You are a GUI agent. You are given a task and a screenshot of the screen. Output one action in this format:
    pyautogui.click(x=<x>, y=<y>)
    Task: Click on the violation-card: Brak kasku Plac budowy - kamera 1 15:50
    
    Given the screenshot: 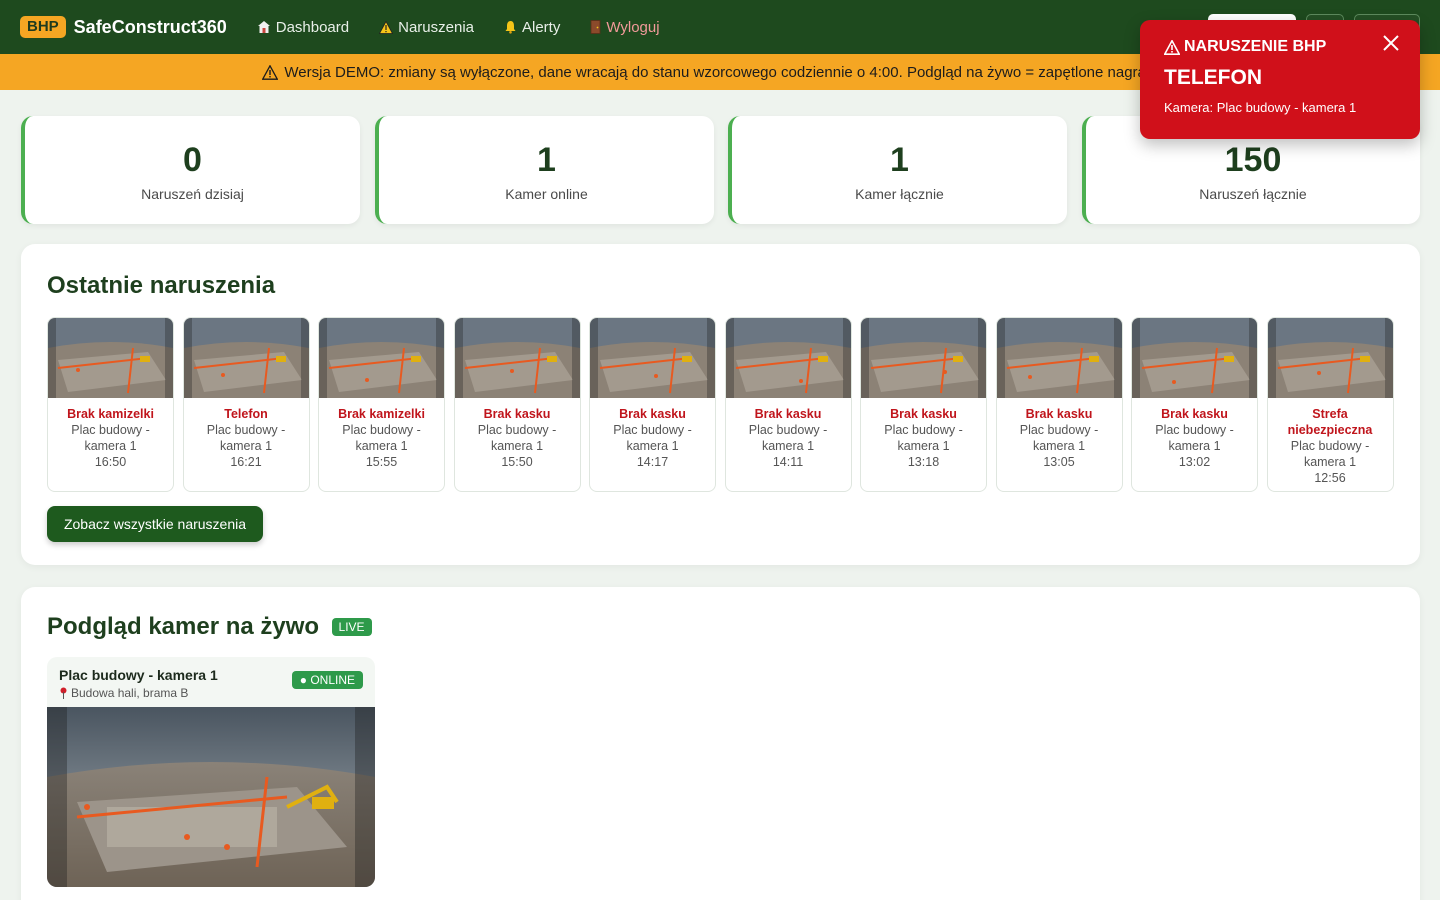 What is the action you would take?
    pyautogui.click(x=517, y=404)
    